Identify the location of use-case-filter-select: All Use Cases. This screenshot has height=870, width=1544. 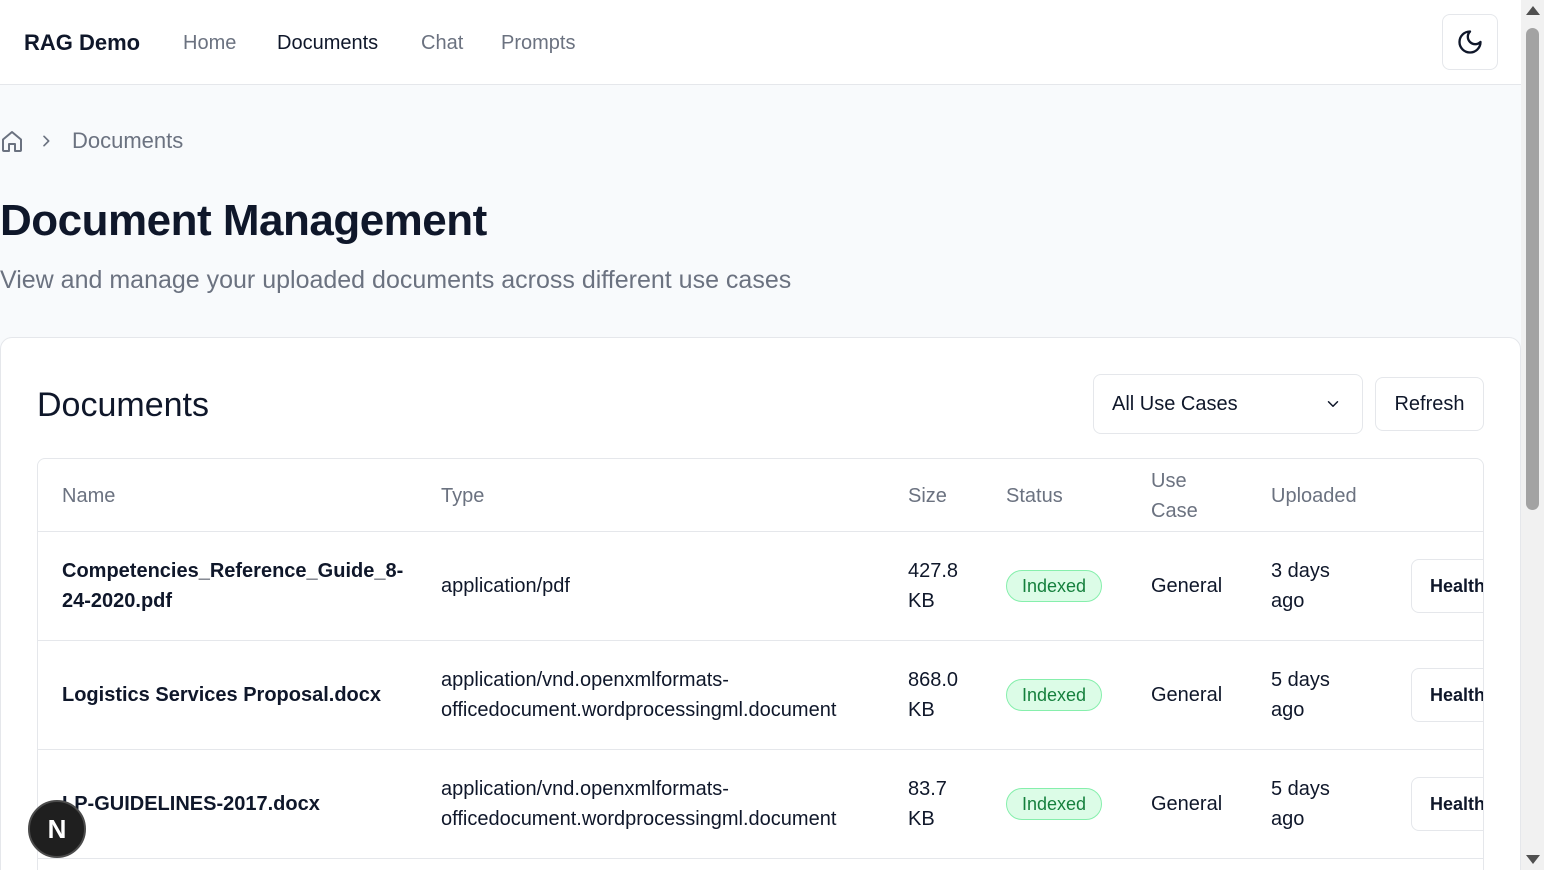
(1228, 404).